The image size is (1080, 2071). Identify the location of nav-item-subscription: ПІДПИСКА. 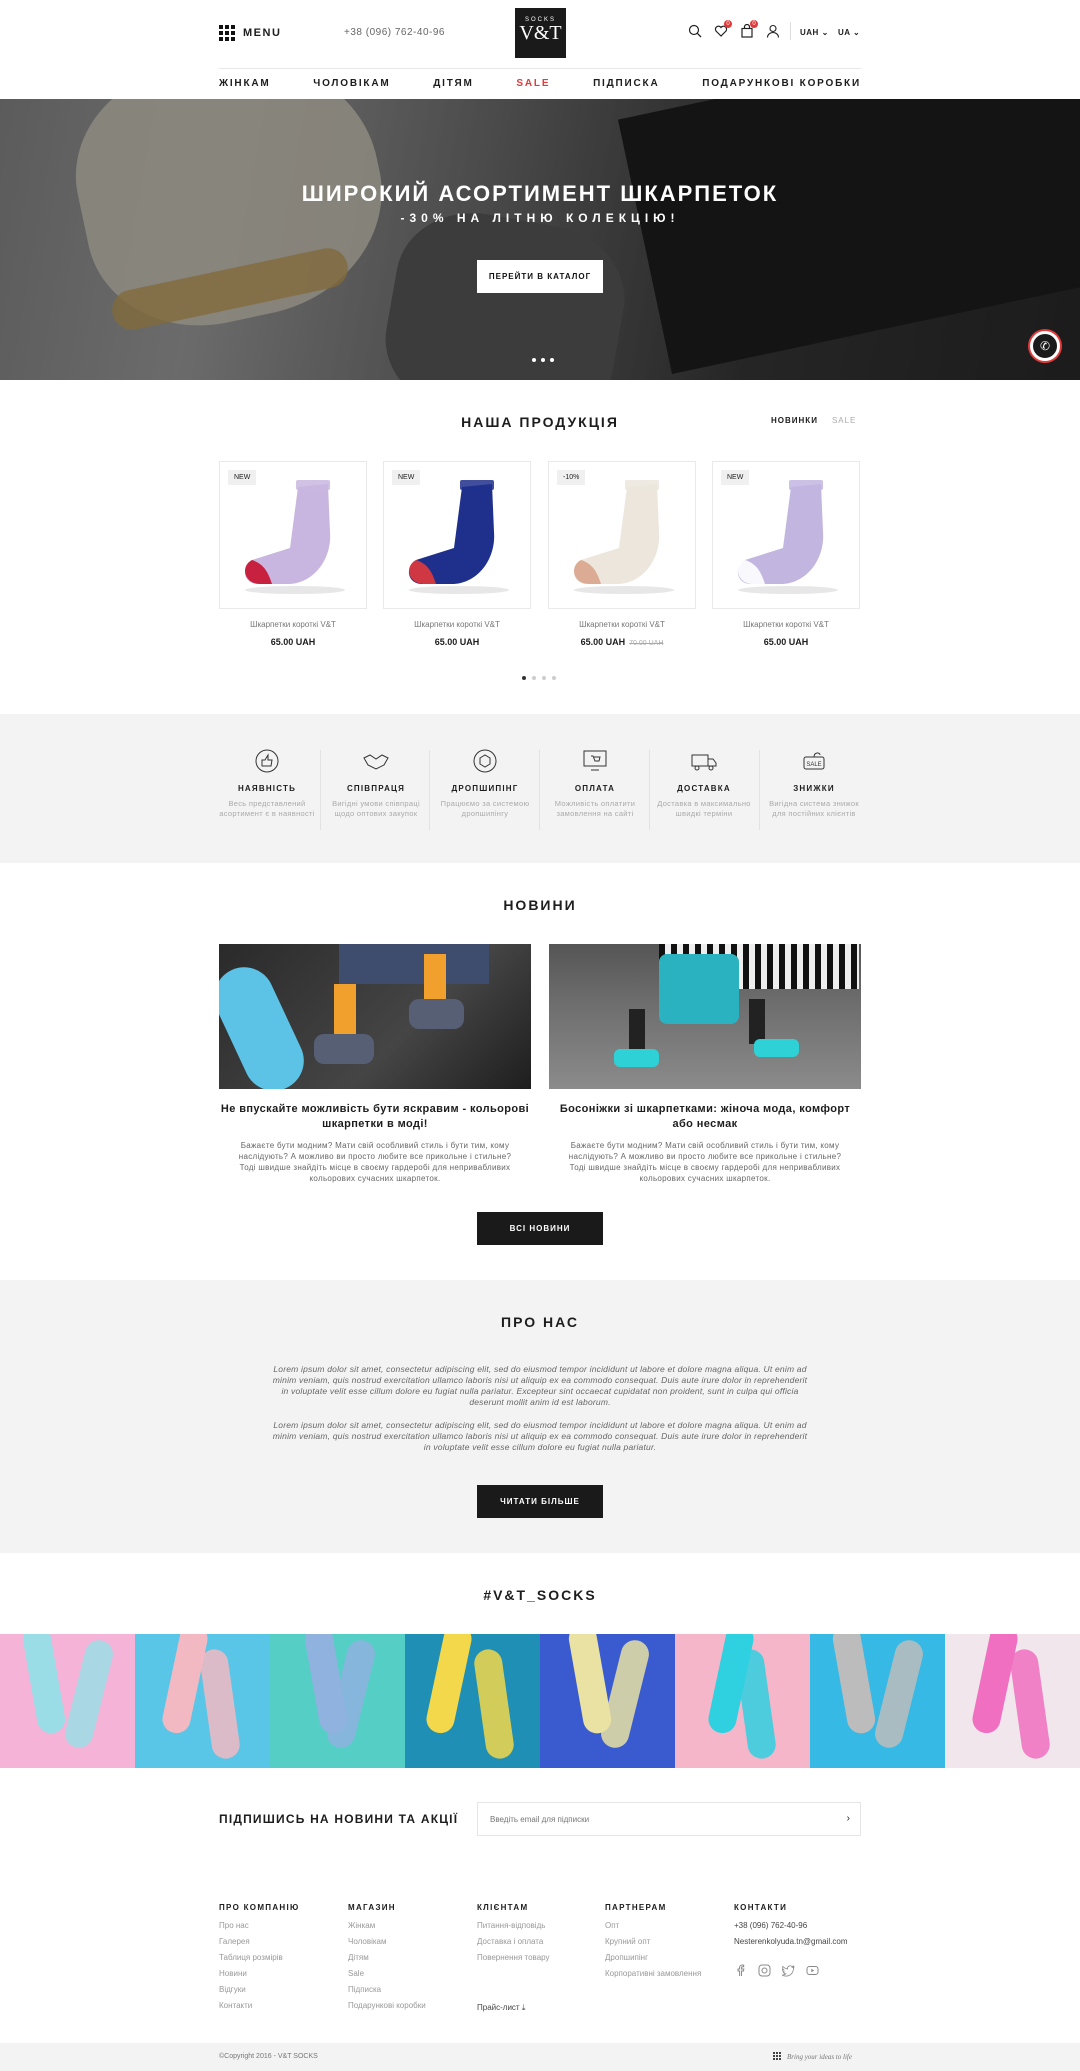
(626, 83).